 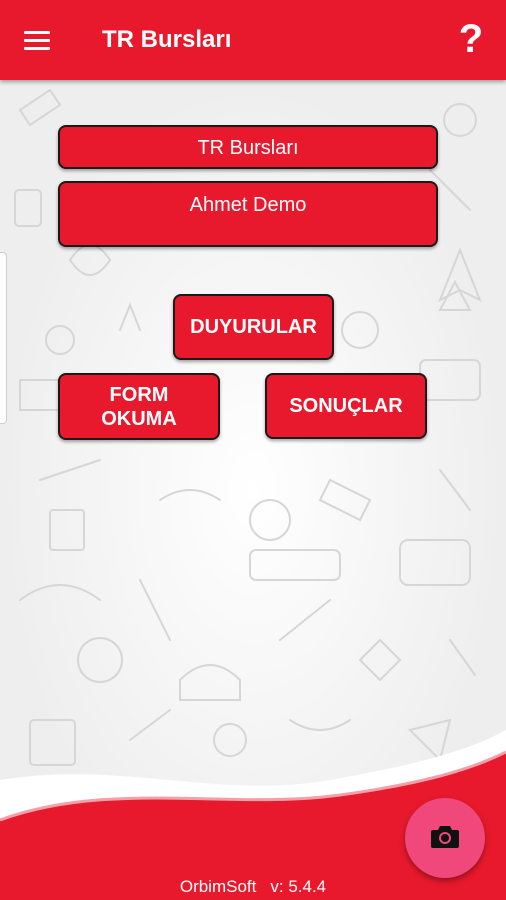 I want to click on duyurular-label: DUYURULAR, so click(x=253, y=326).